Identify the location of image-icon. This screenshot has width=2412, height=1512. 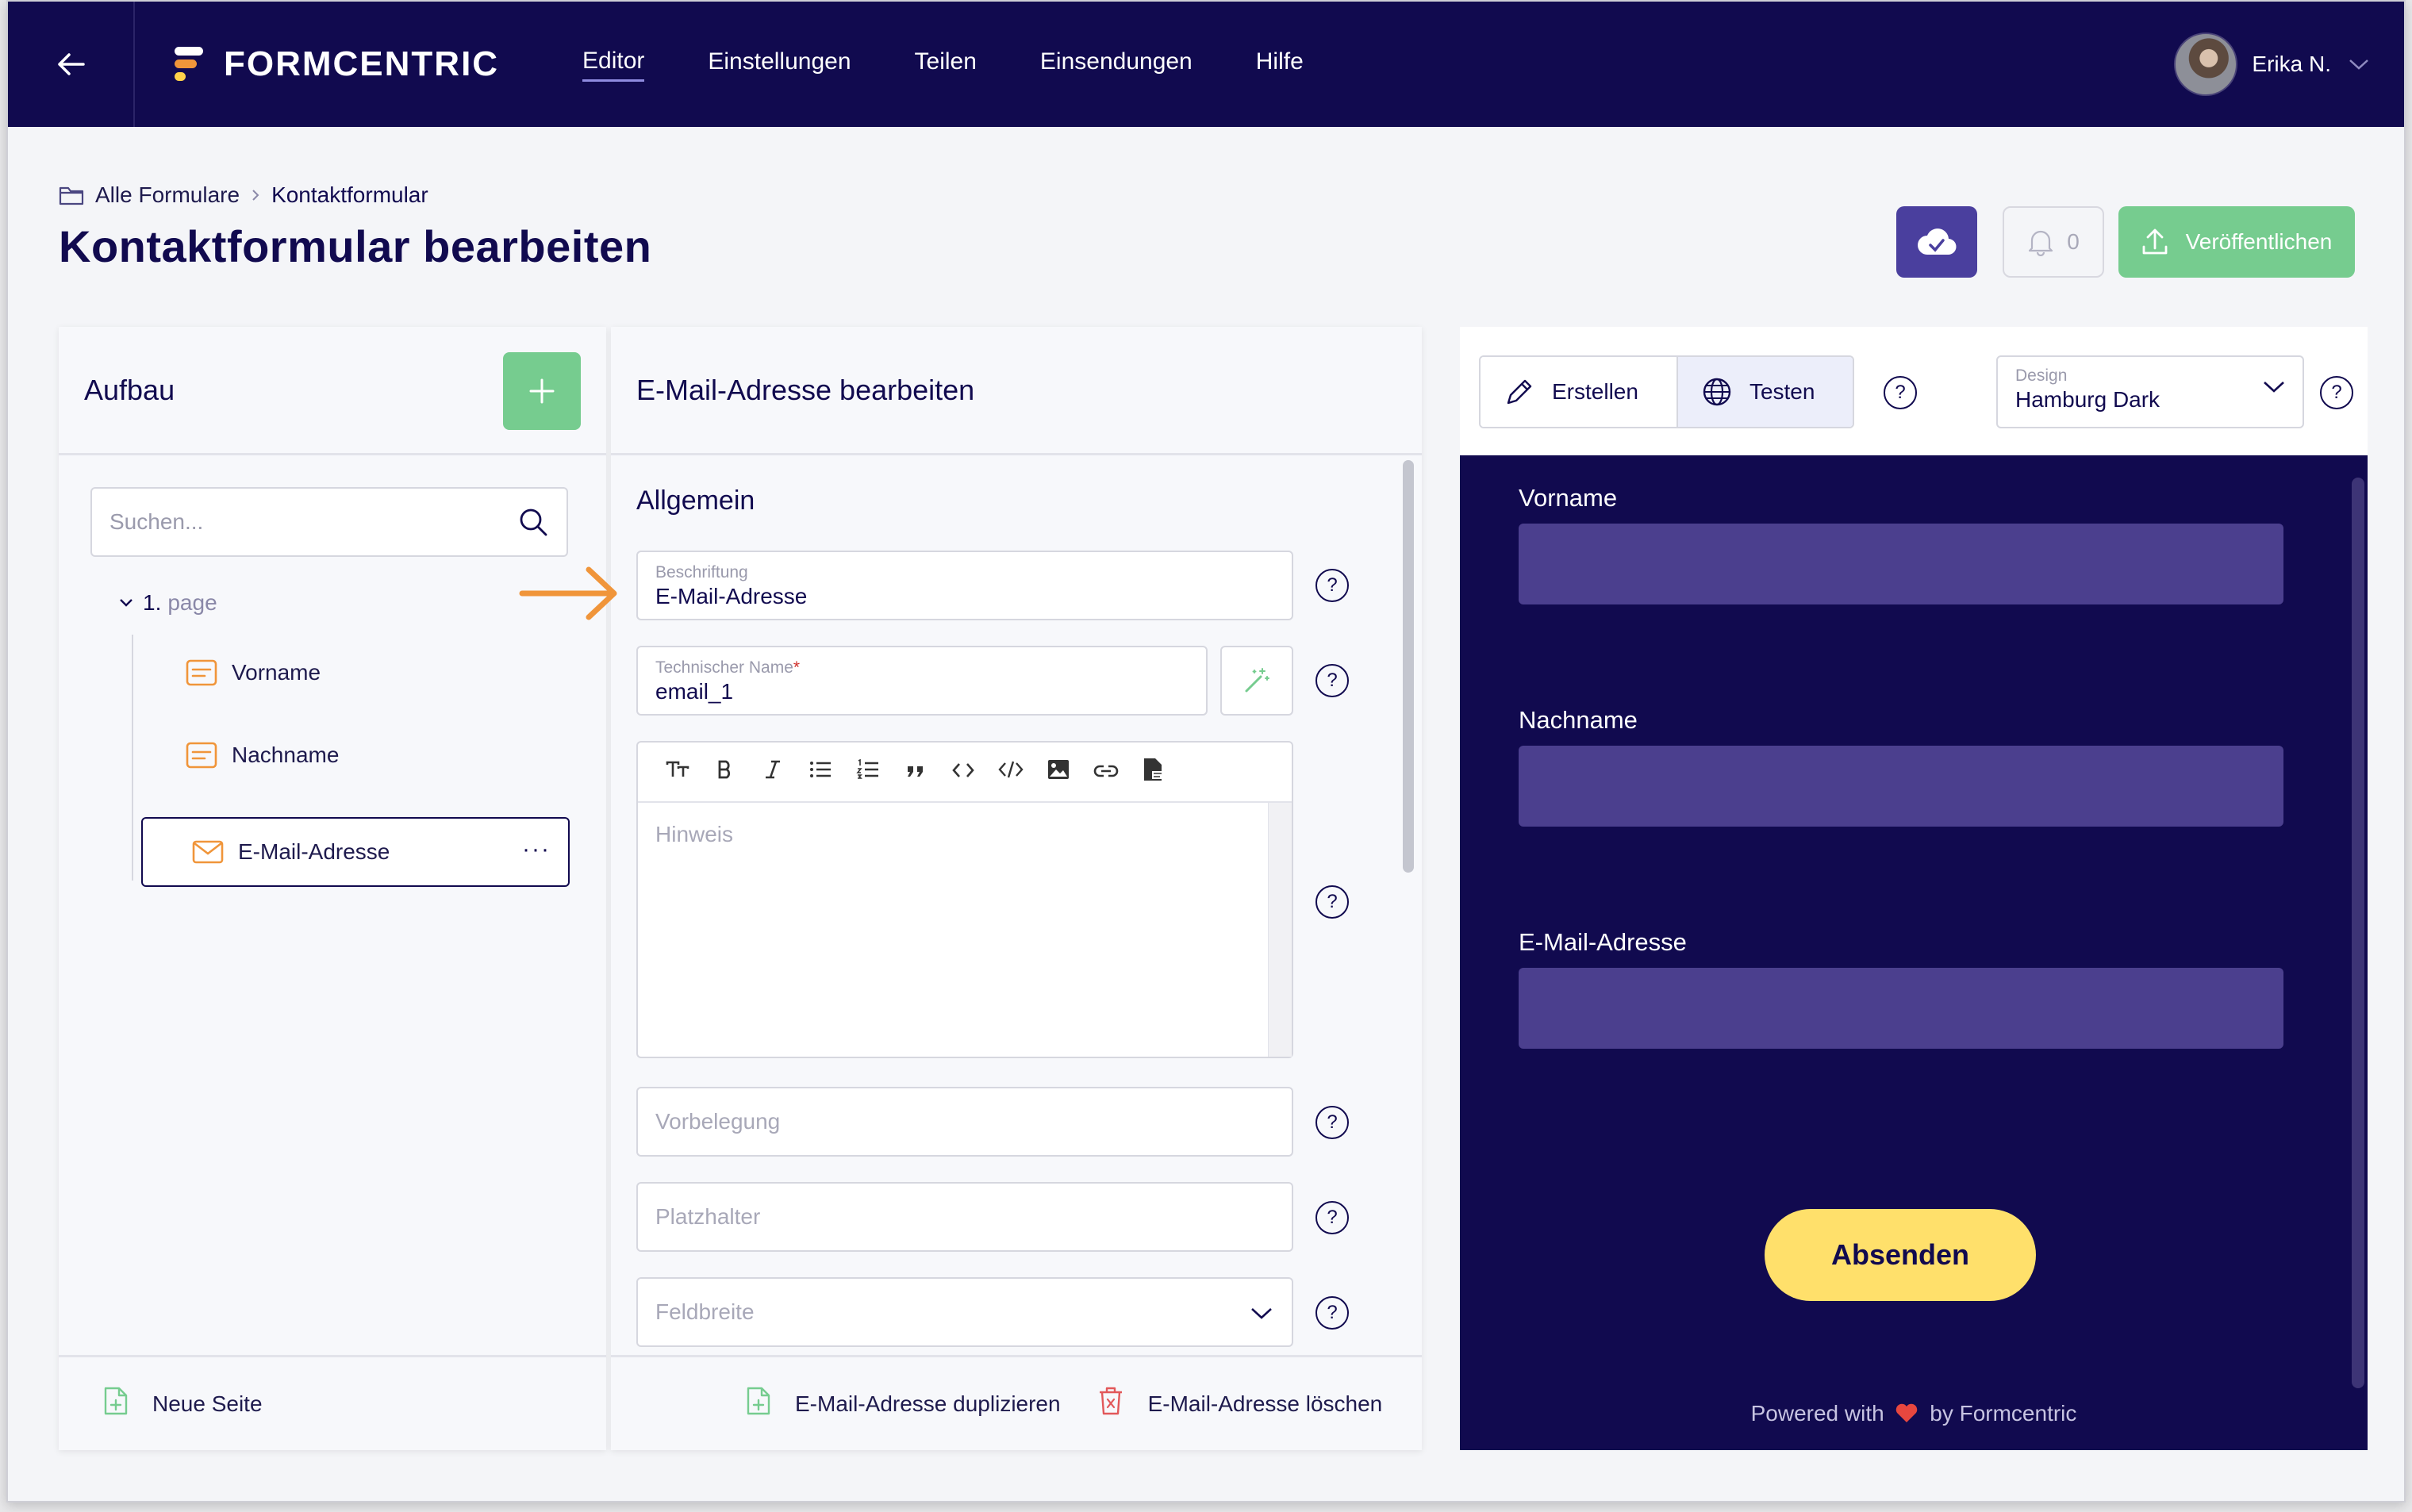
(1058, 772).